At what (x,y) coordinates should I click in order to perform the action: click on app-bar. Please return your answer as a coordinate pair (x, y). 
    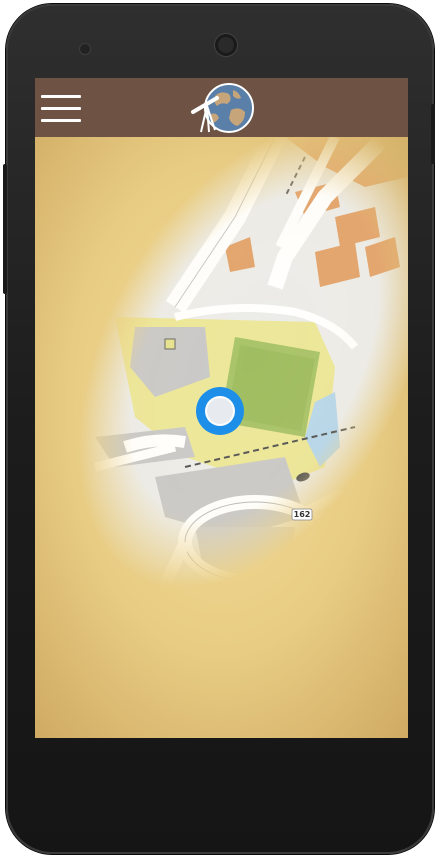
    Looking at the image, I should click on (221, 107).